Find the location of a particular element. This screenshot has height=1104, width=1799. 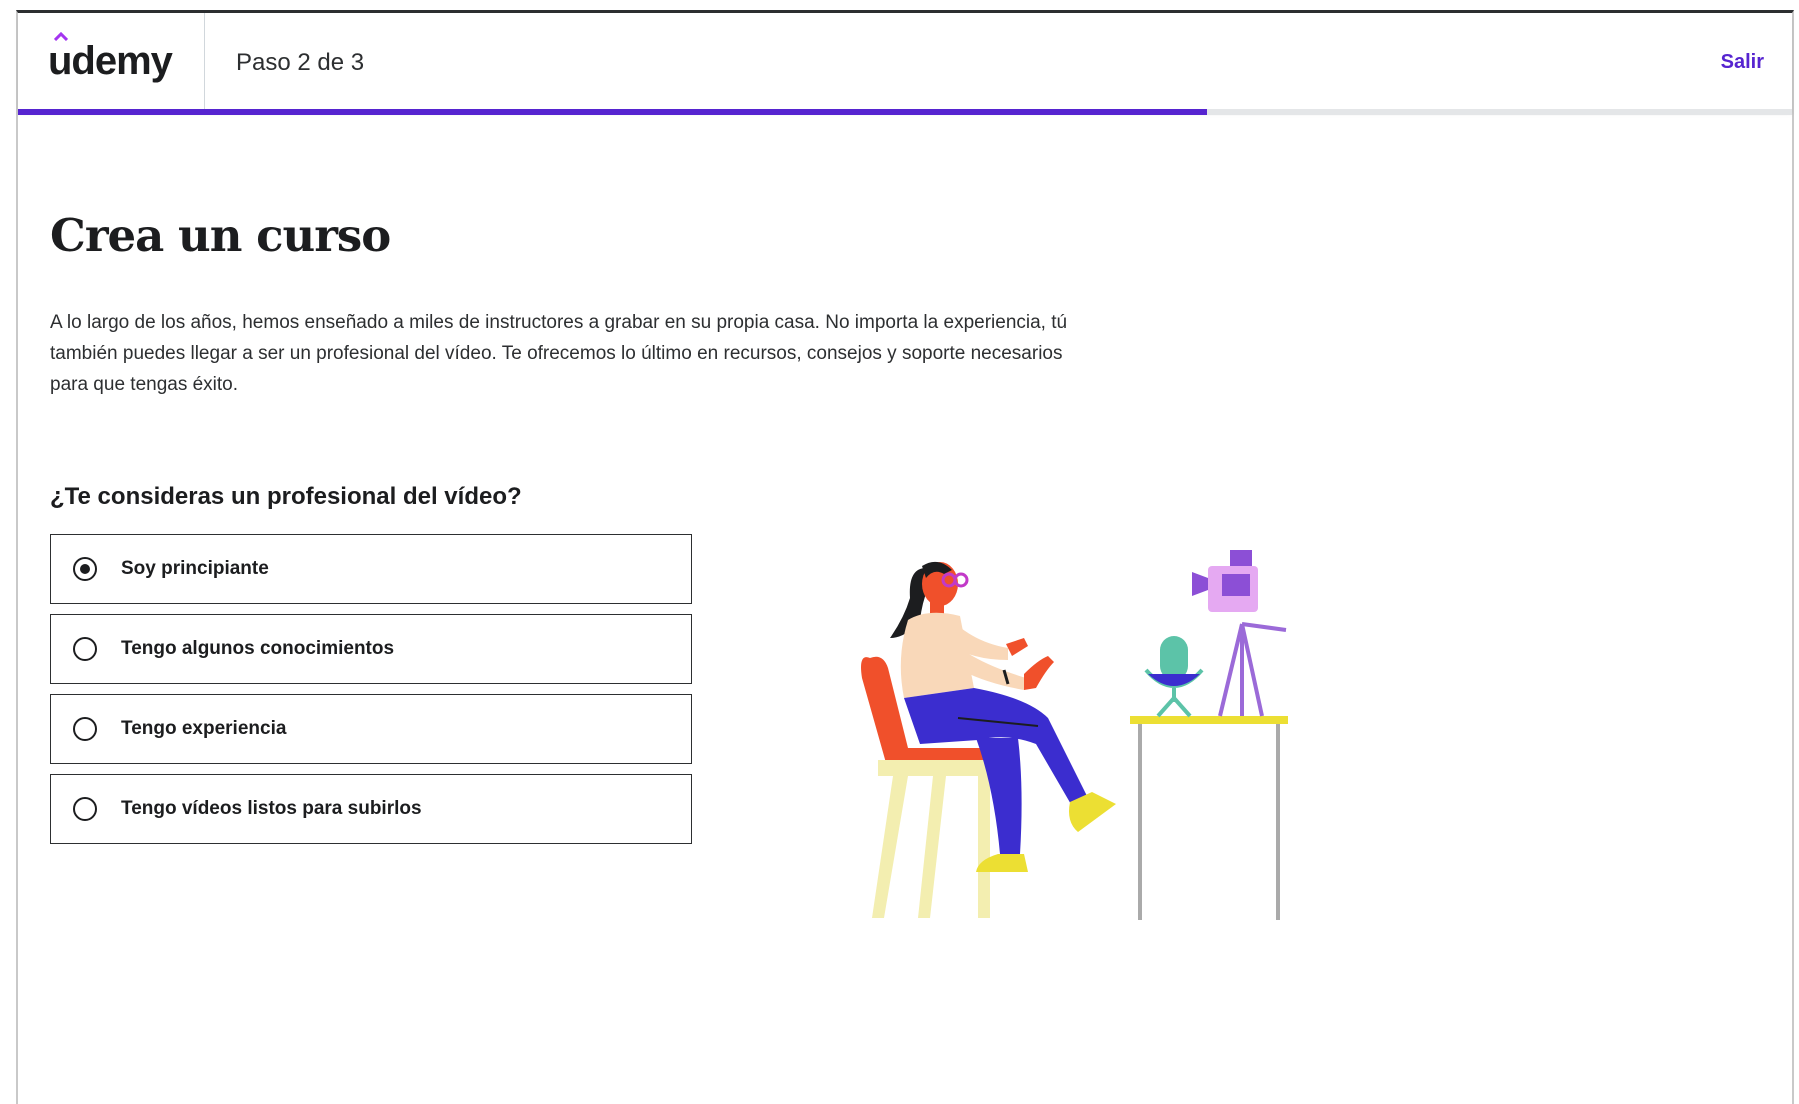

microphone-illustration is located at coordinates (1174, 677).